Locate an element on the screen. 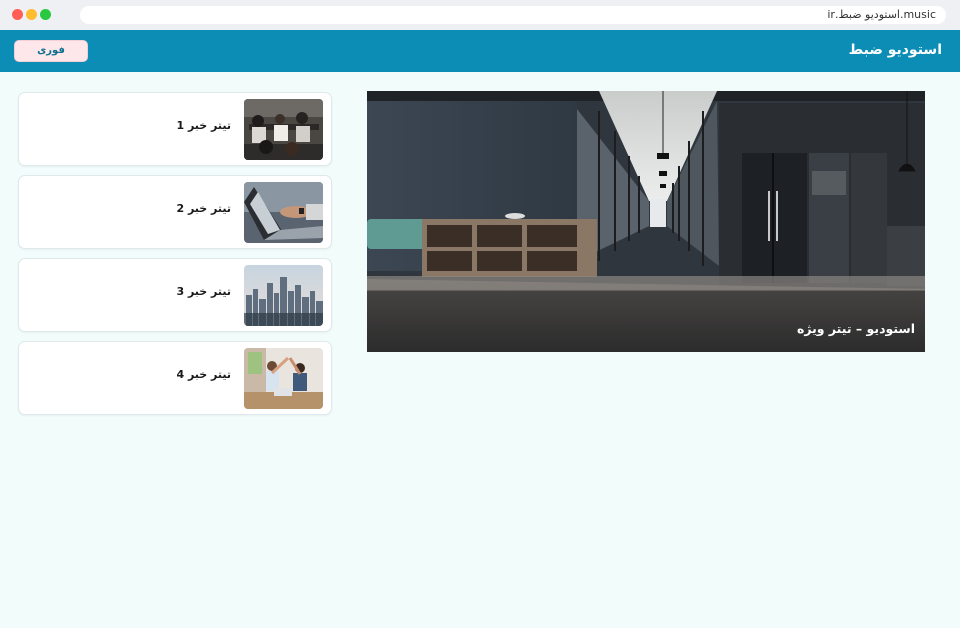  featured-caption: استودیو – تیتر ویژه is located at coordinates (856, 328).